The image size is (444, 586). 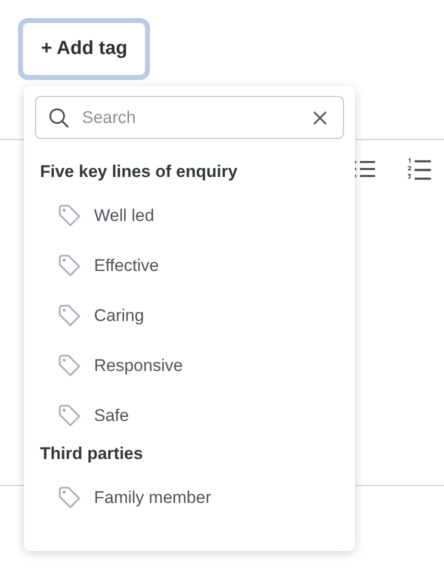 What do you see at coordinates (189, 316) in the screenshot?
I see `tag-option: Caring` at bounding box center [189, 316].